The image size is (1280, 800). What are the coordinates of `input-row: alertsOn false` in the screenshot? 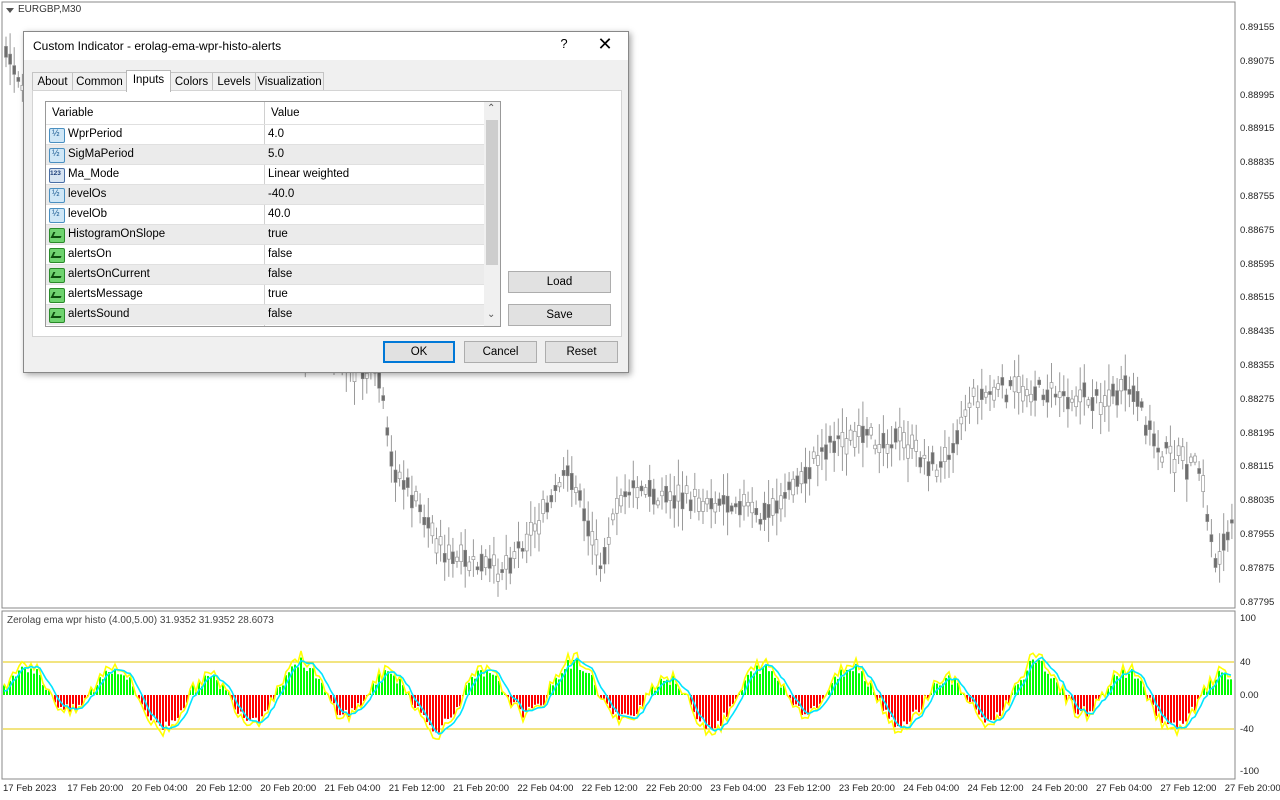 It's located at (265, 254).